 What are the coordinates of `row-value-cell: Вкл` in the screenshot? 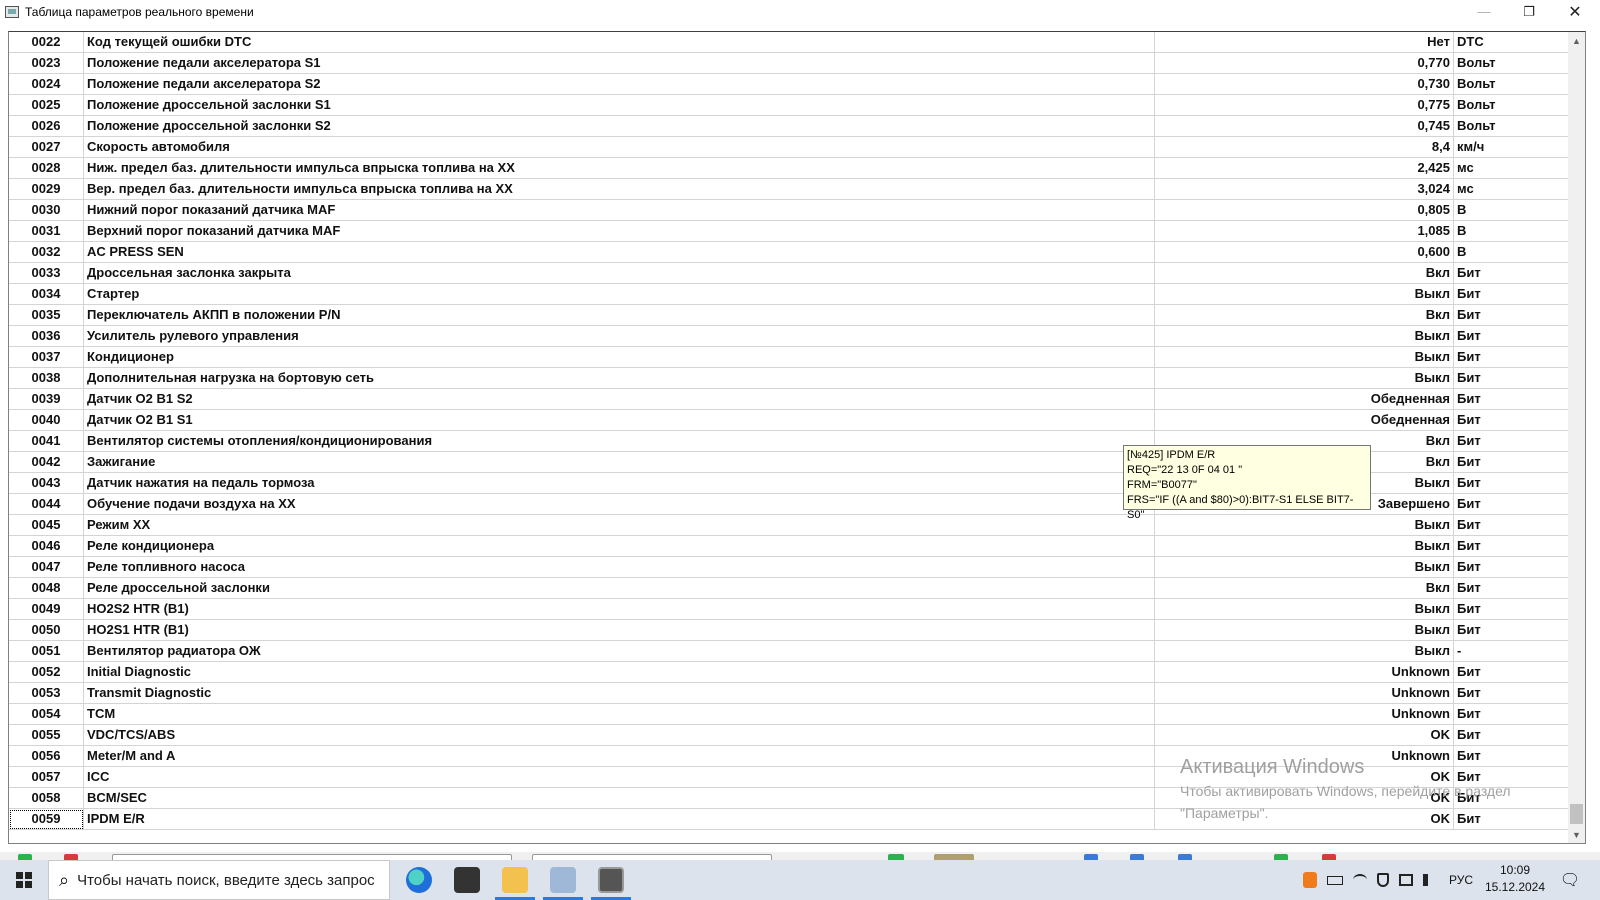 It's located at (1304, 273).